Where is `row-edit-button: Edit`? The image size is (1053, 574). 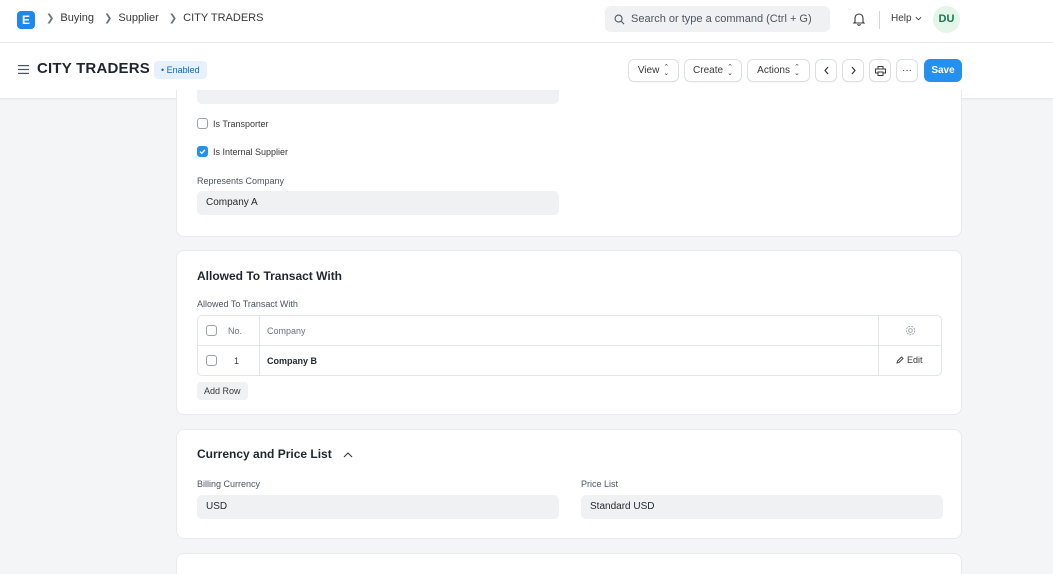
row-edit-button: Edit is located at coordinates (909, 360).